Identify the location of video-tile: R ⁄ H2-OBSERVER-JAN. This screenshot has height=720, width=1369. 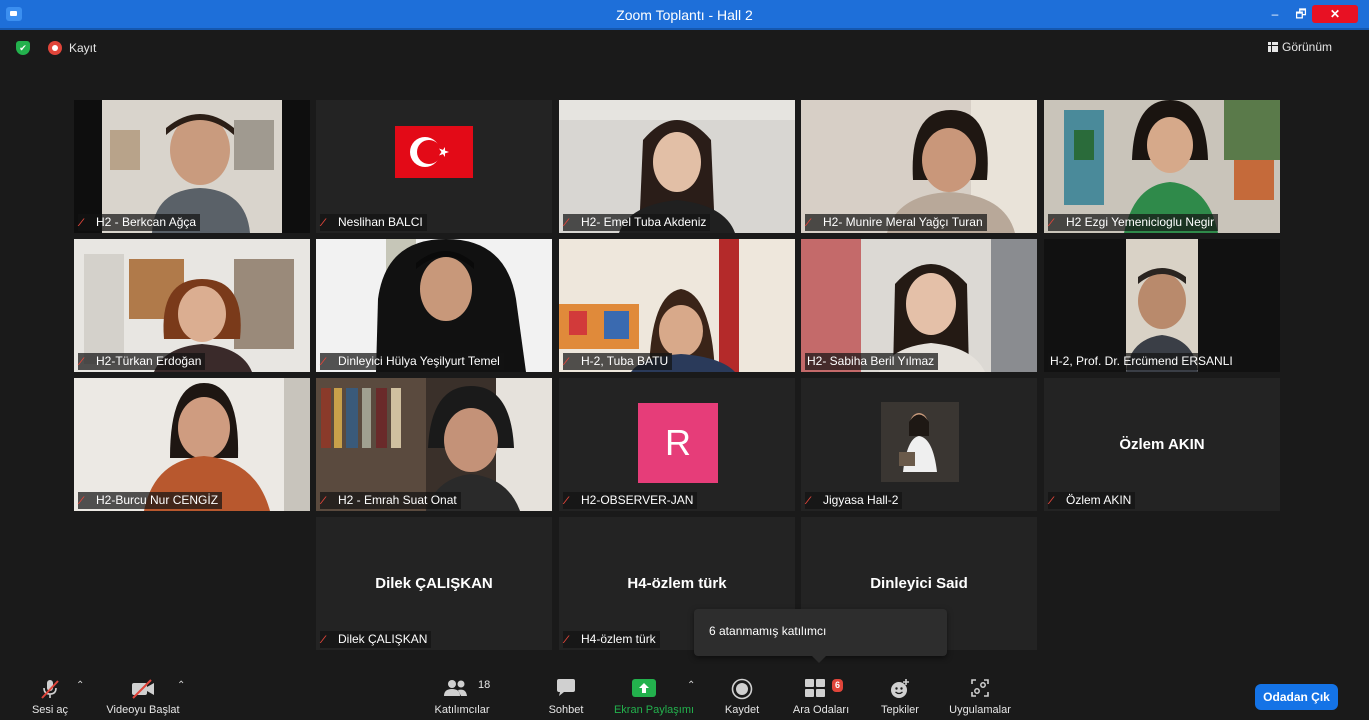
(677, 444).